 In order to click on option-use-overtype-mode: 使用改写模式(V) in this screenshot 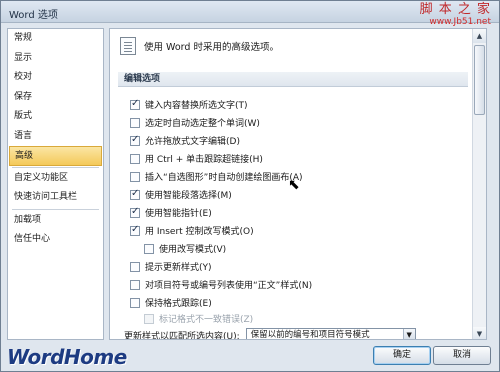, I will do `click(185, 248)`.